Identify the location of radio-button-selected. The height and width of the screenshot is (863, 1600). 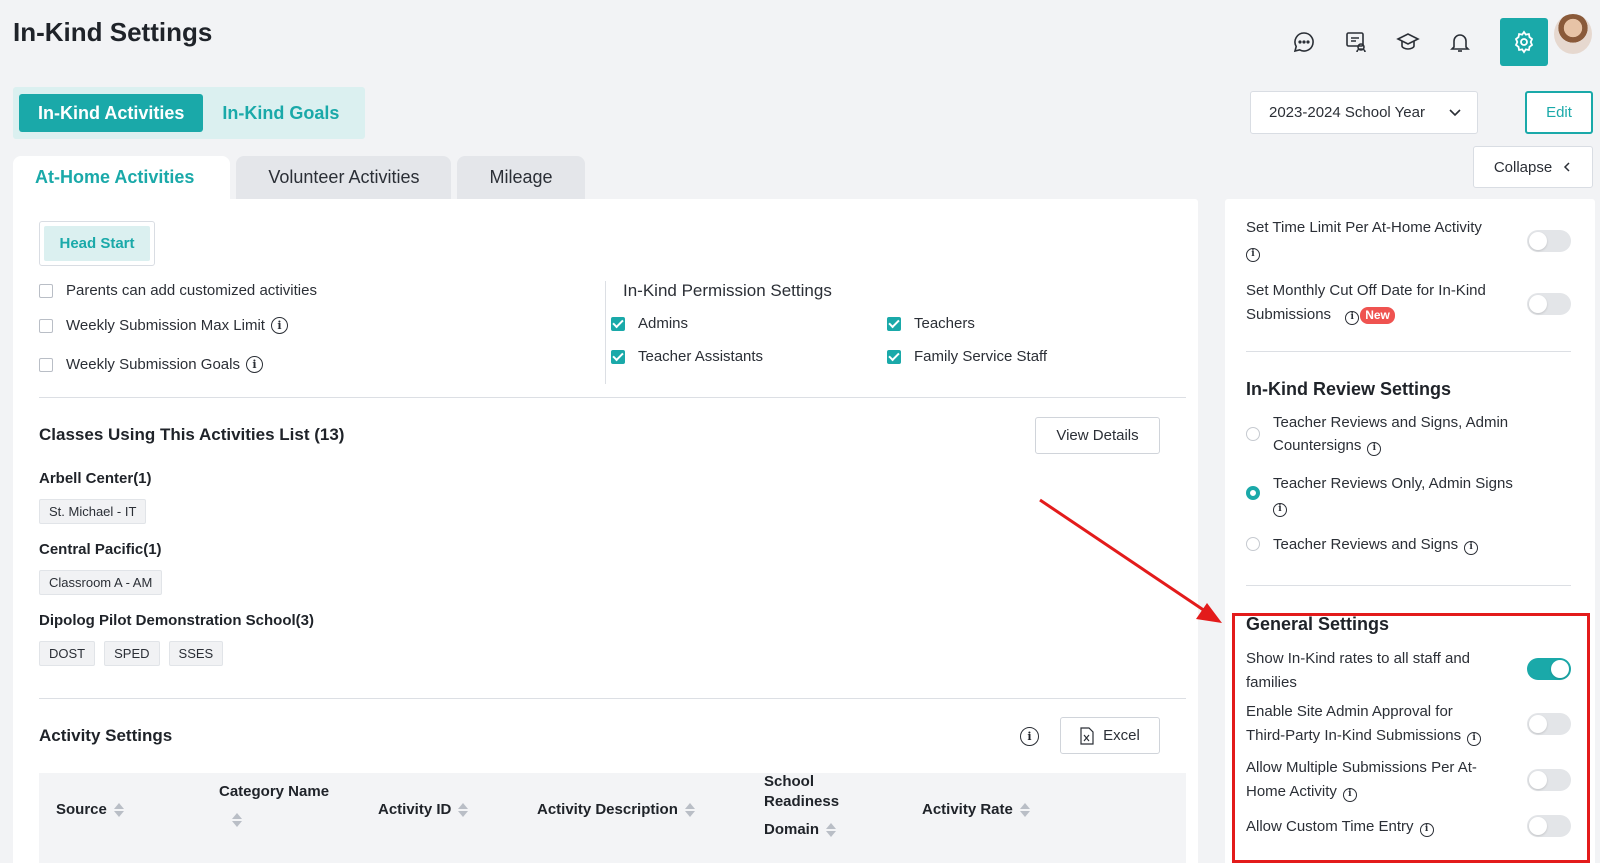
(1253, 493).